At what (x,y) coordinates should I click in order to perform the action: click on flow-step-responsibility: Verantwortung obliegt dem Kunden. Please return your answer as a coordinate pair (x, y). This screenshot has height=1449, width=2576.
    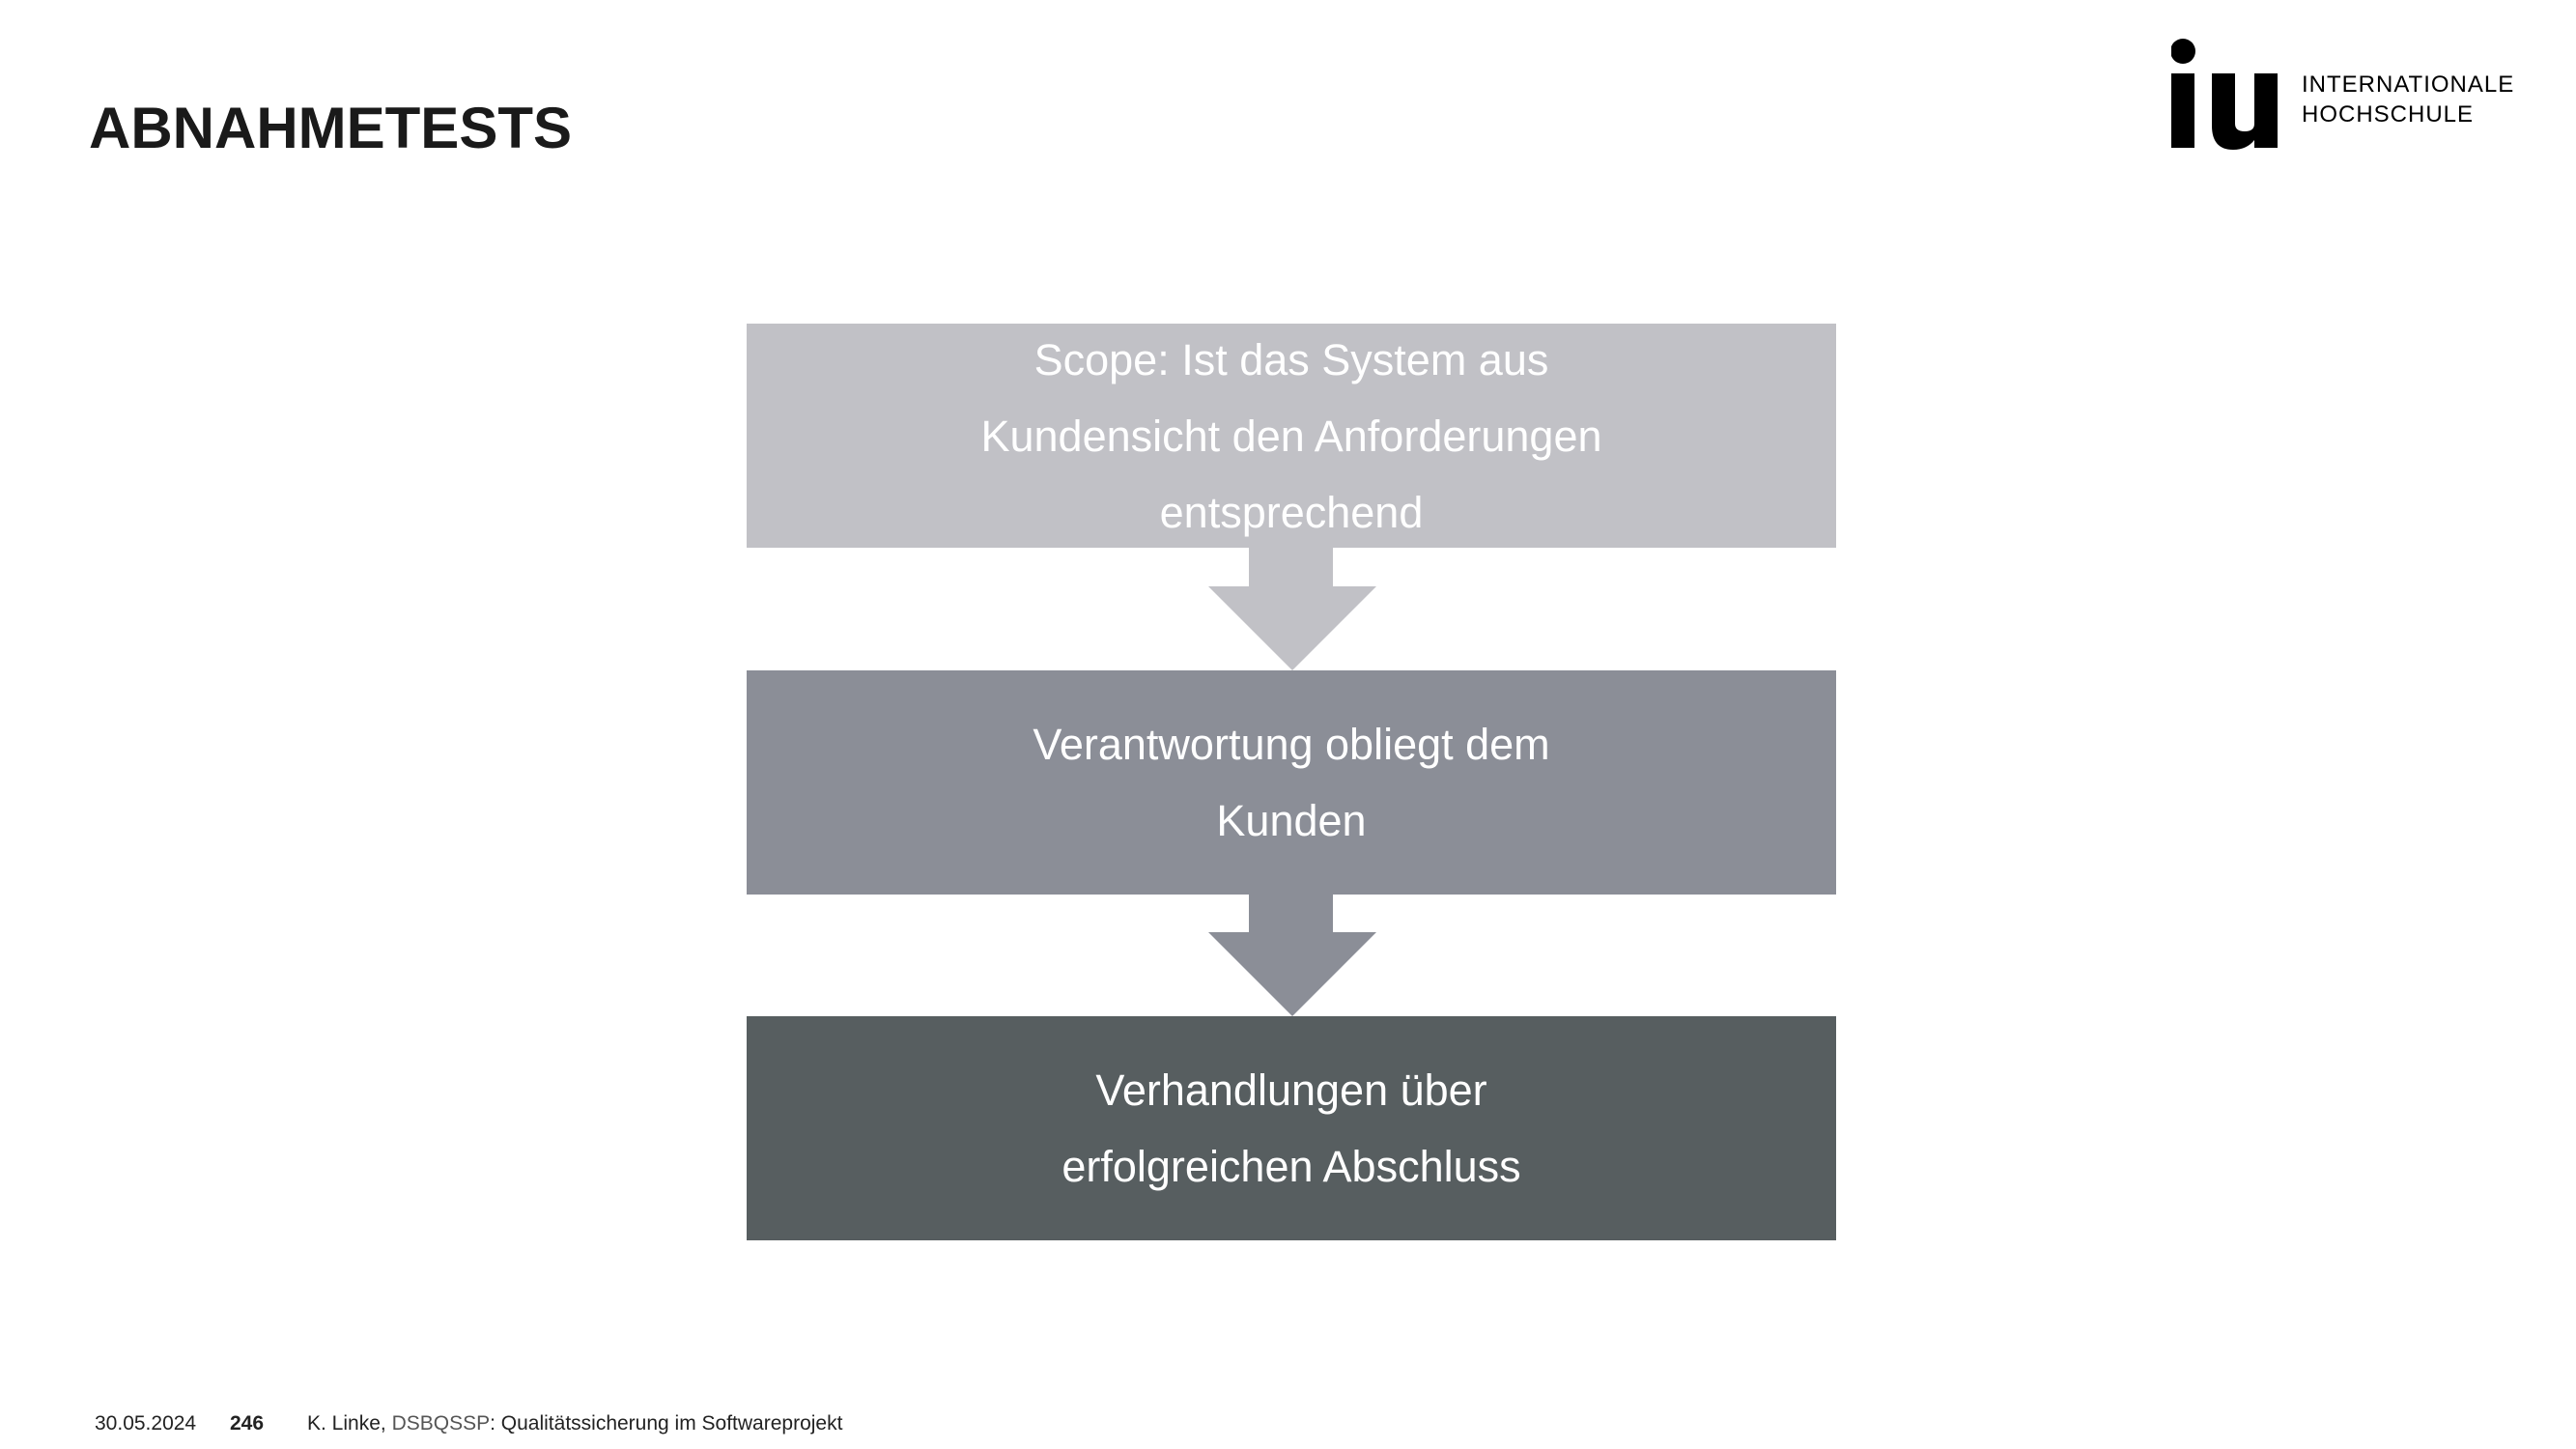
    Looking at the image, I should click on (1291, 782).